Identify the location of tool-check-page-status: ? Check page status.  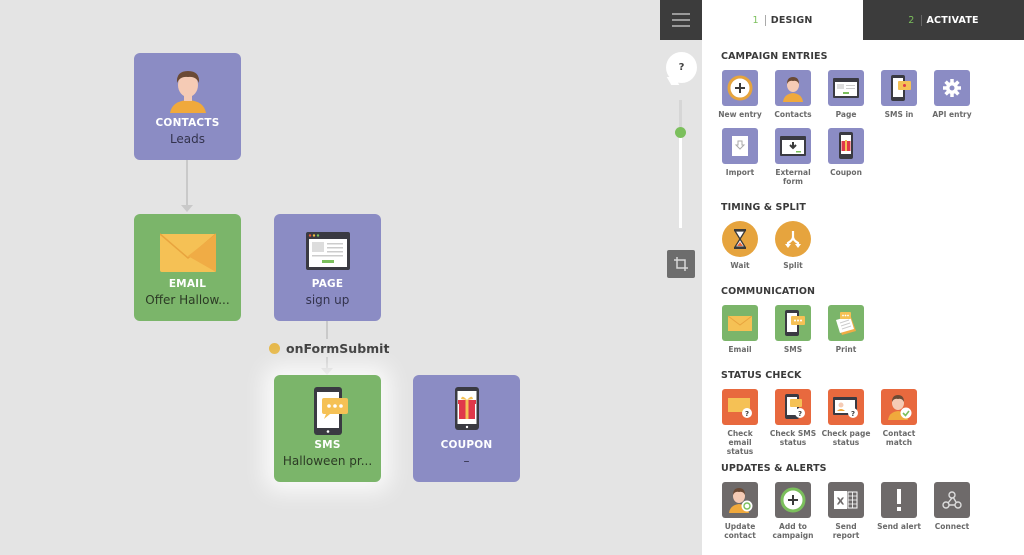
(846, 418).